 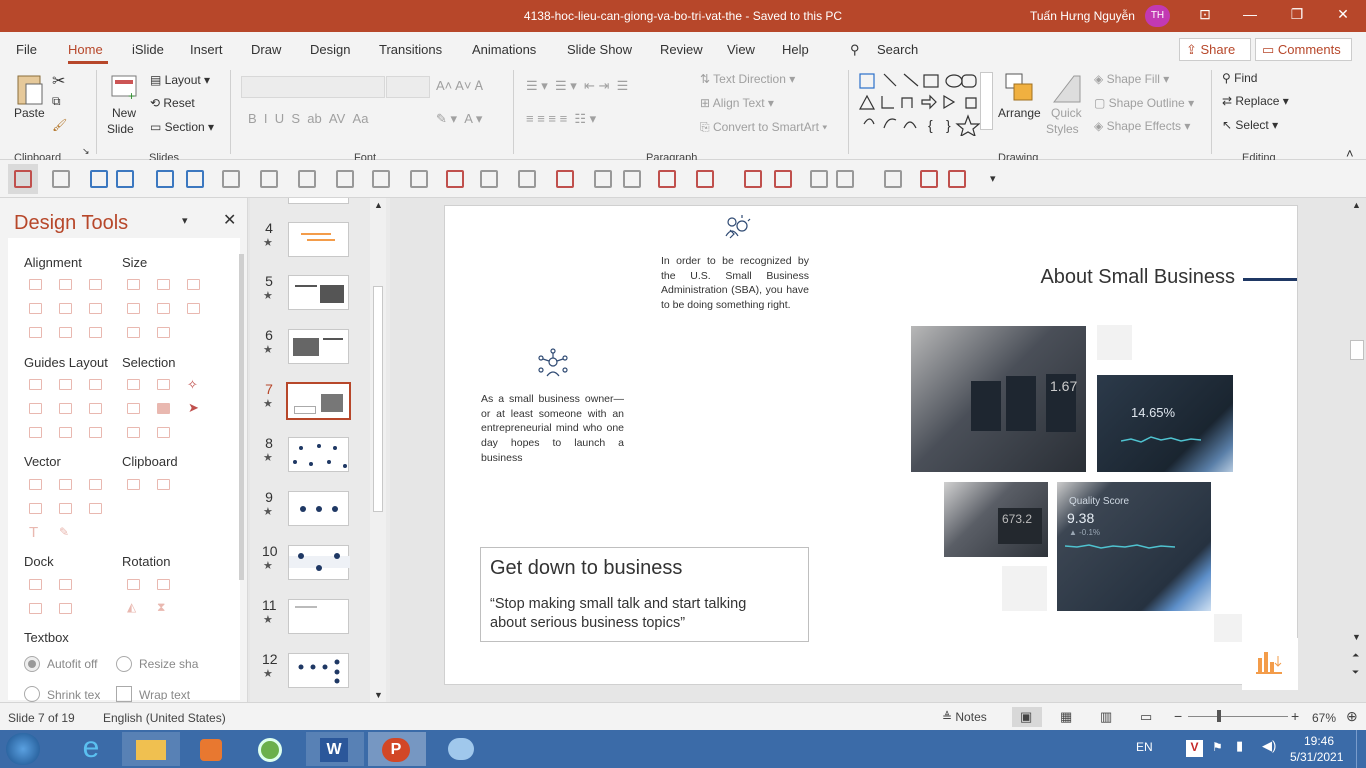 I want to click on fit-slide-icon: ⊕, so click(x=1352, y=716).